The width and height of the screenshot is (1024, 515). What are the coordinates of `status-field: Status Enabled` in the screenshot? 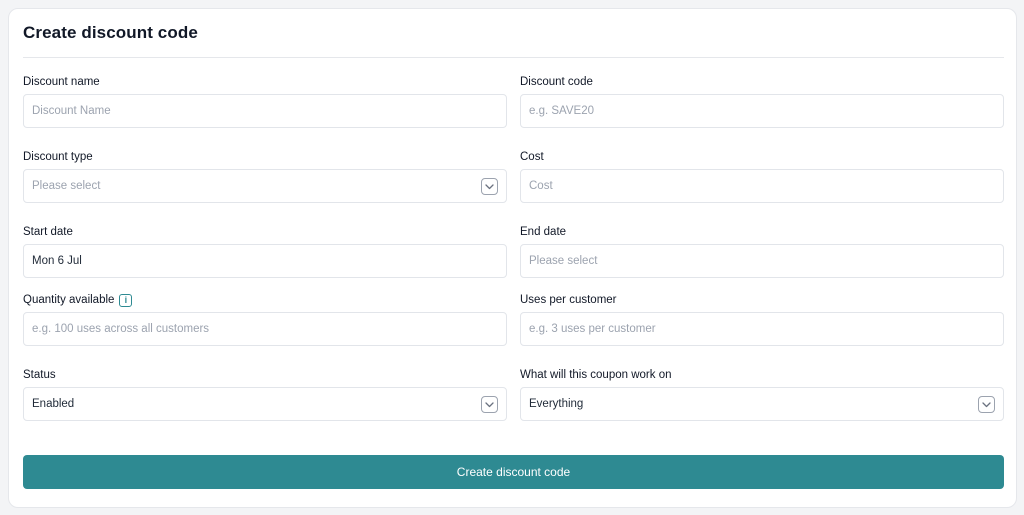 It's located at (265, 394).